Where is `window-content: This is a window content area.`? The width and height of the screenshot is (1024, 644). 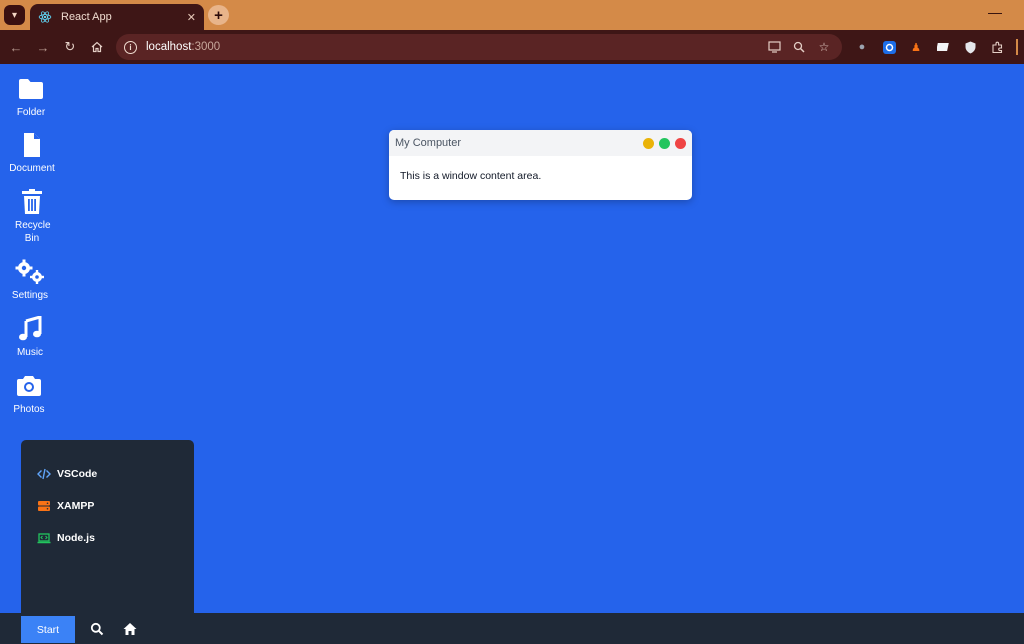 window-content: This is a window content area. is located at coordinates (471, 176).